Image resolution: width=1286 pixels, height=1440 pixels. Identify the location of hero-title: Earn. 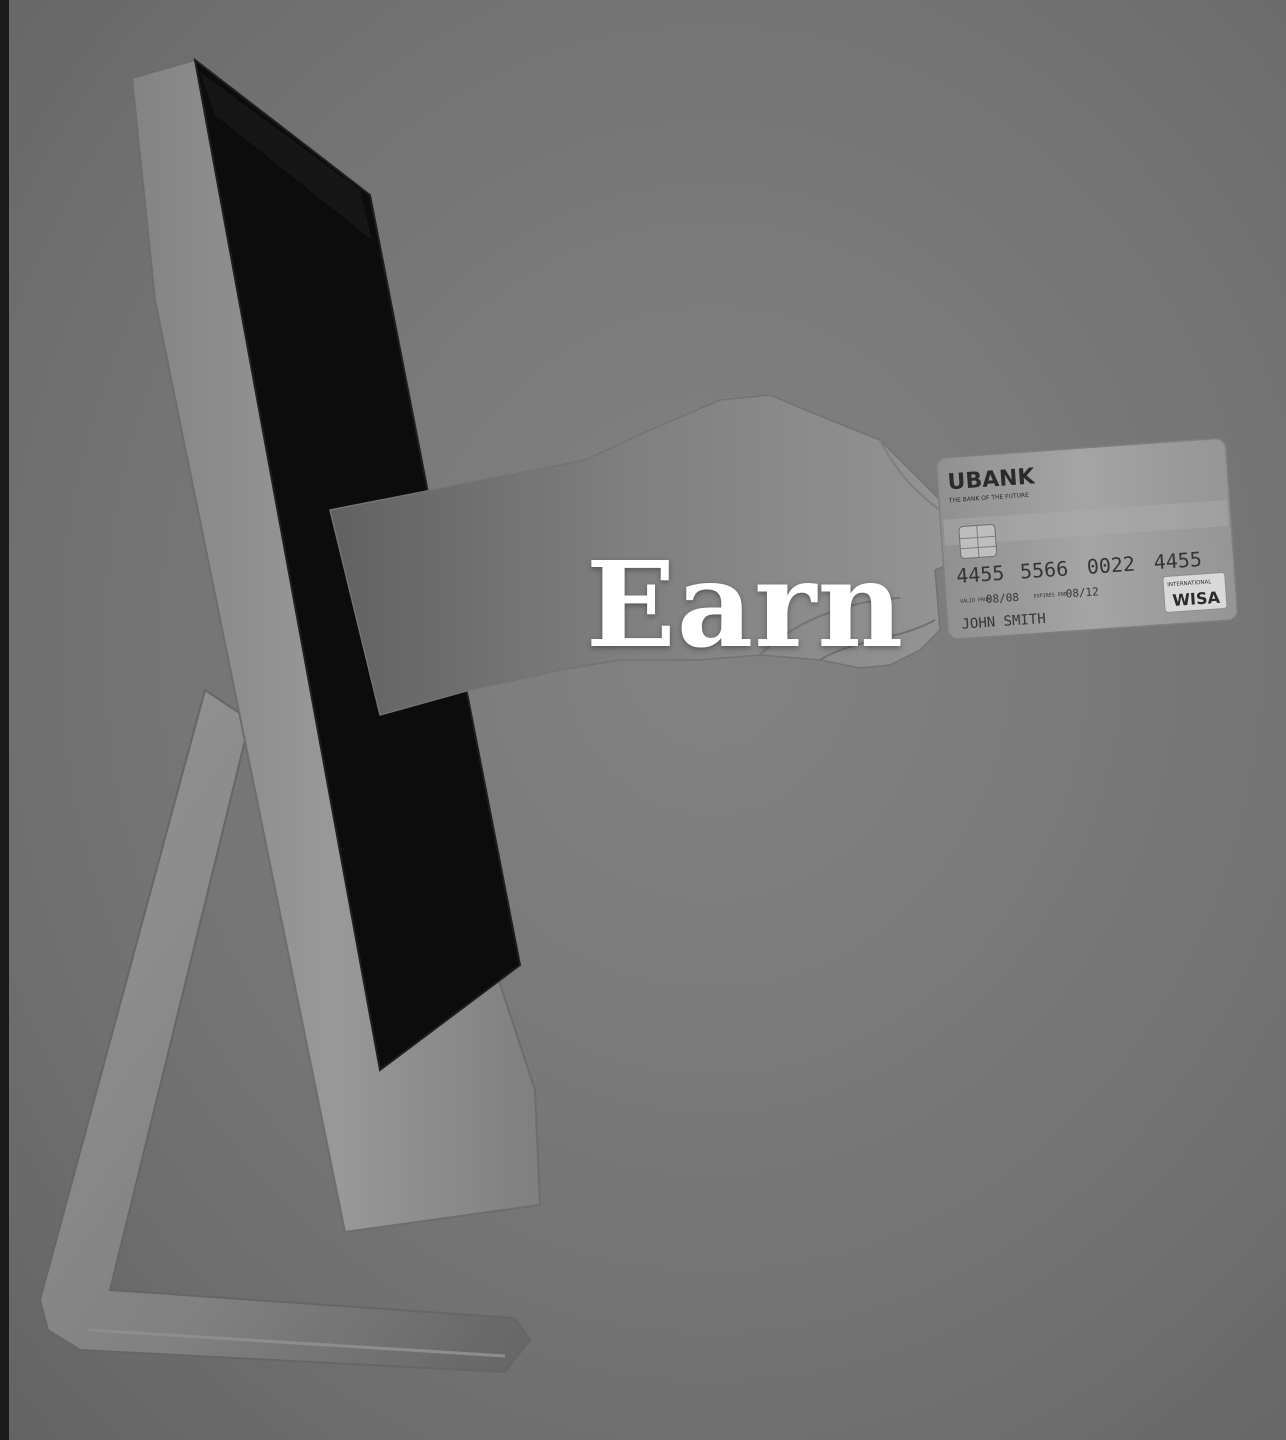
(745, 604).